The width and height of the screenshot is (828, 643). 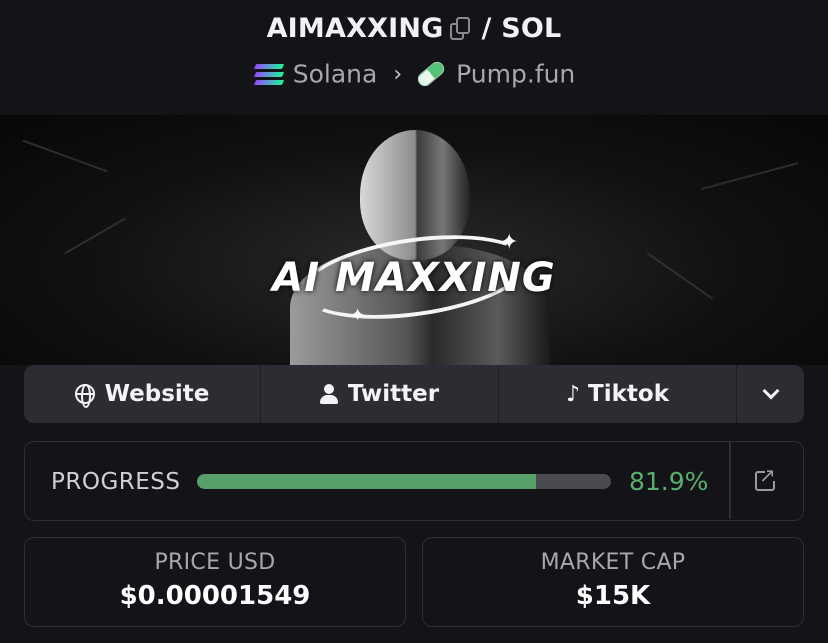 I want to click on market-cap-value: $15K, so click(x=613, y=596).